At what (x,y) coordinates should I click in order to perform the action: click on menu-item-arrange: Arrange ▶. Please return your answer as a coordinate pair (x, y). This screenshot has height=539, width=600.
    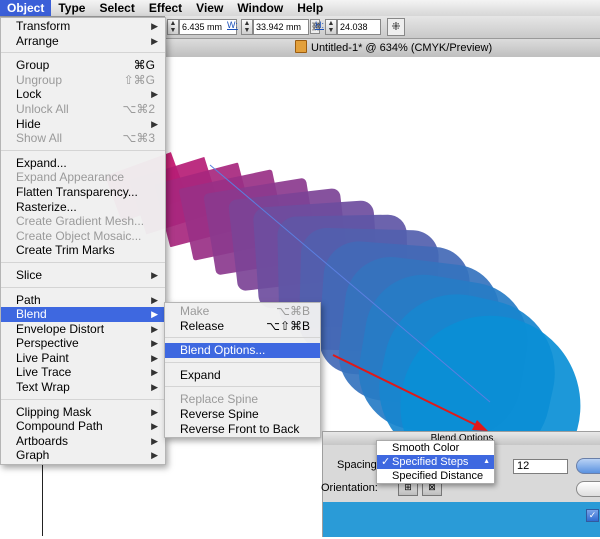
    Looking at the image, I should click on (83, 41).